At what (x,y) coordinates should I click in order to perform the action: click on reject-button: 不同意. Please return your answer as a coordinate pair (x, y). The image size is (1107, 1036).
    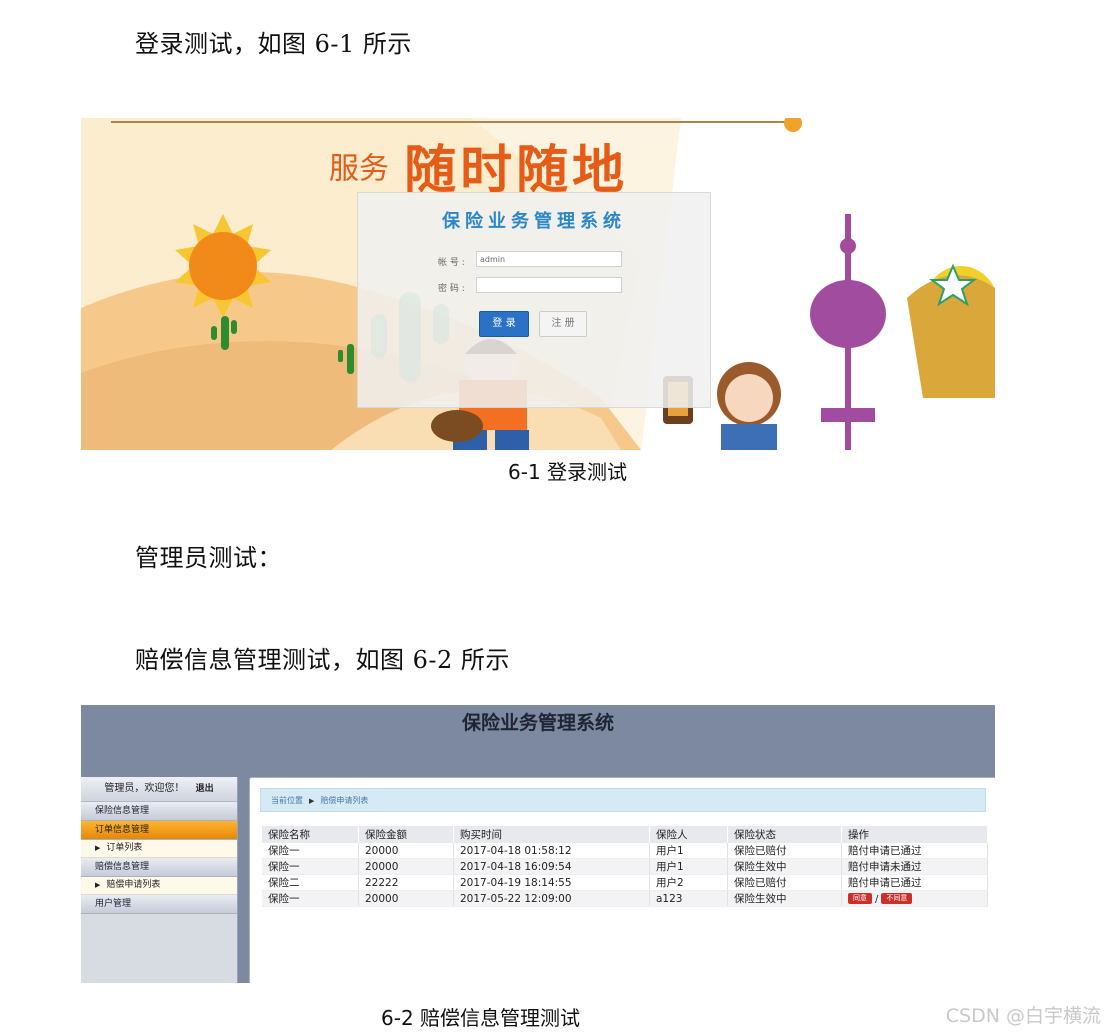
    Looking at the image, I should click on (897, 898).